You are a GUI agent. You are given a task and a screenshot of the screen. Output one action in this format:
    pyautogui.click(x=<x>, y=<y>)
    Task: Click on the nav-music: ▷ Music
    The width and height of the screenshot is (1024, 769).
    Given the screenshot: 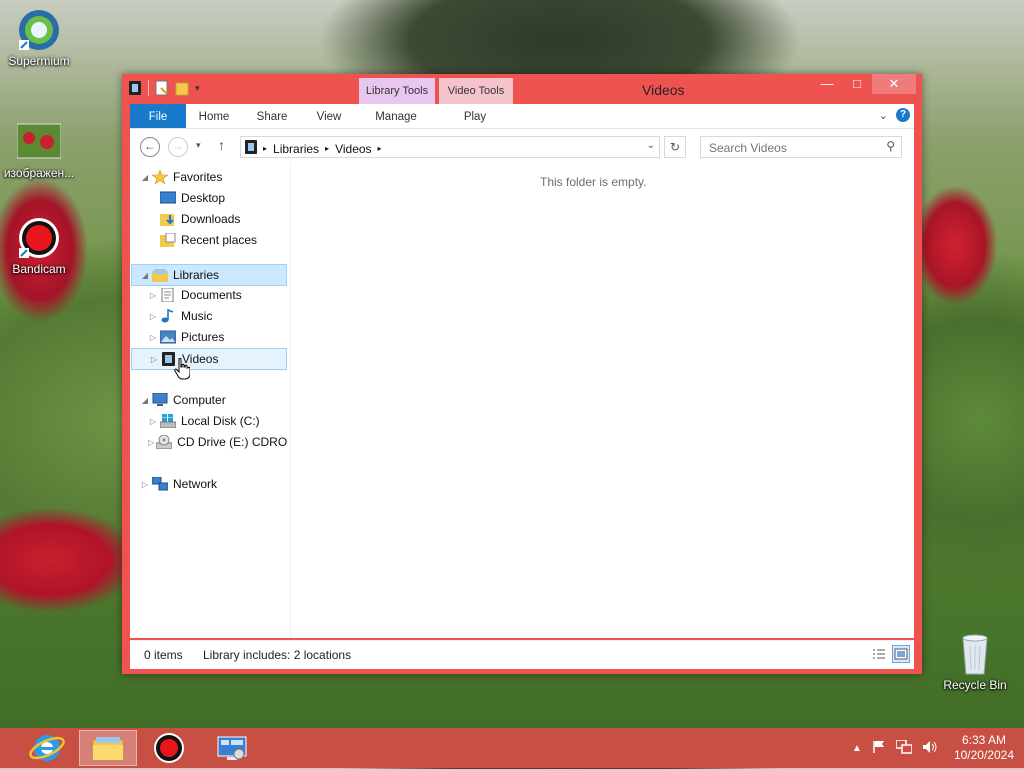 What is the action you would take?
    pyautogui.click(x=218, y=316)
    